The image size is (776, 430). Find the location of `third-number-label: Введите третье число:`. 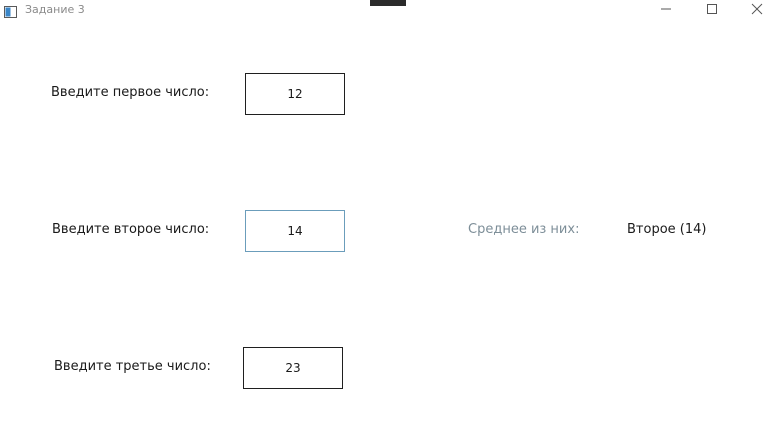

third-number-label: Введите третье число: is located at coordinates (132, 366).